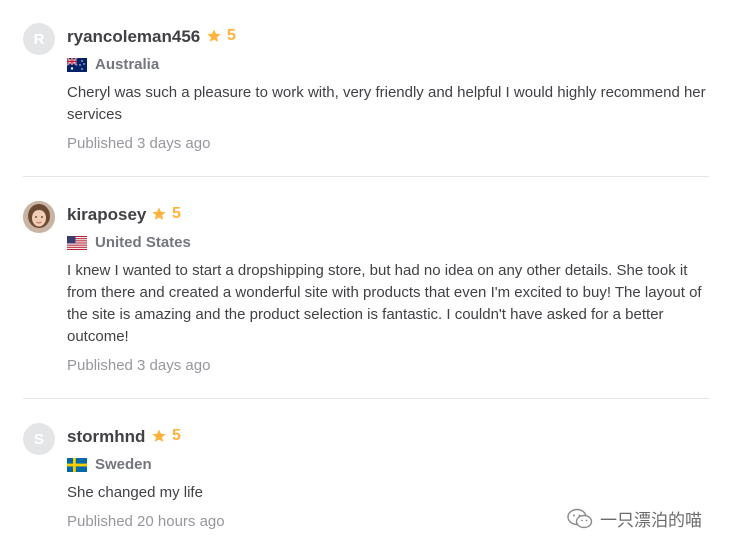 The image size is (732, 551). I want to click on country-name: United States, so click(143, 242).